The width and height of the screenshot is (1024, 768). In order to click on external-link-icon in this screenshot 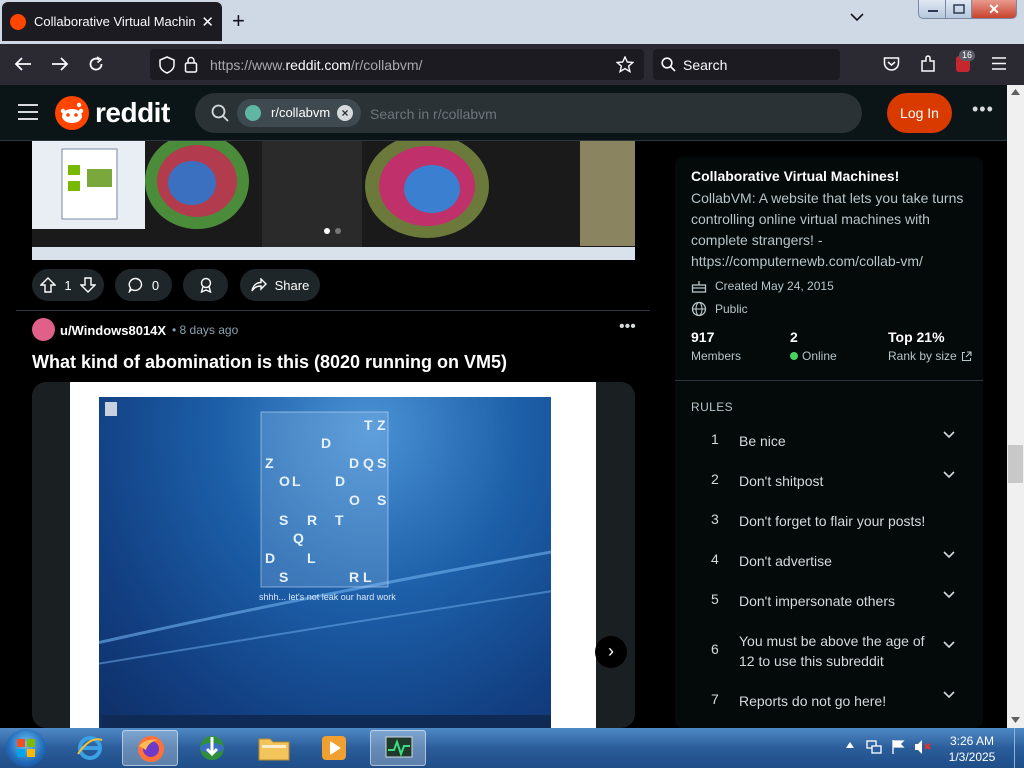, I will do `click(966, 356)`.